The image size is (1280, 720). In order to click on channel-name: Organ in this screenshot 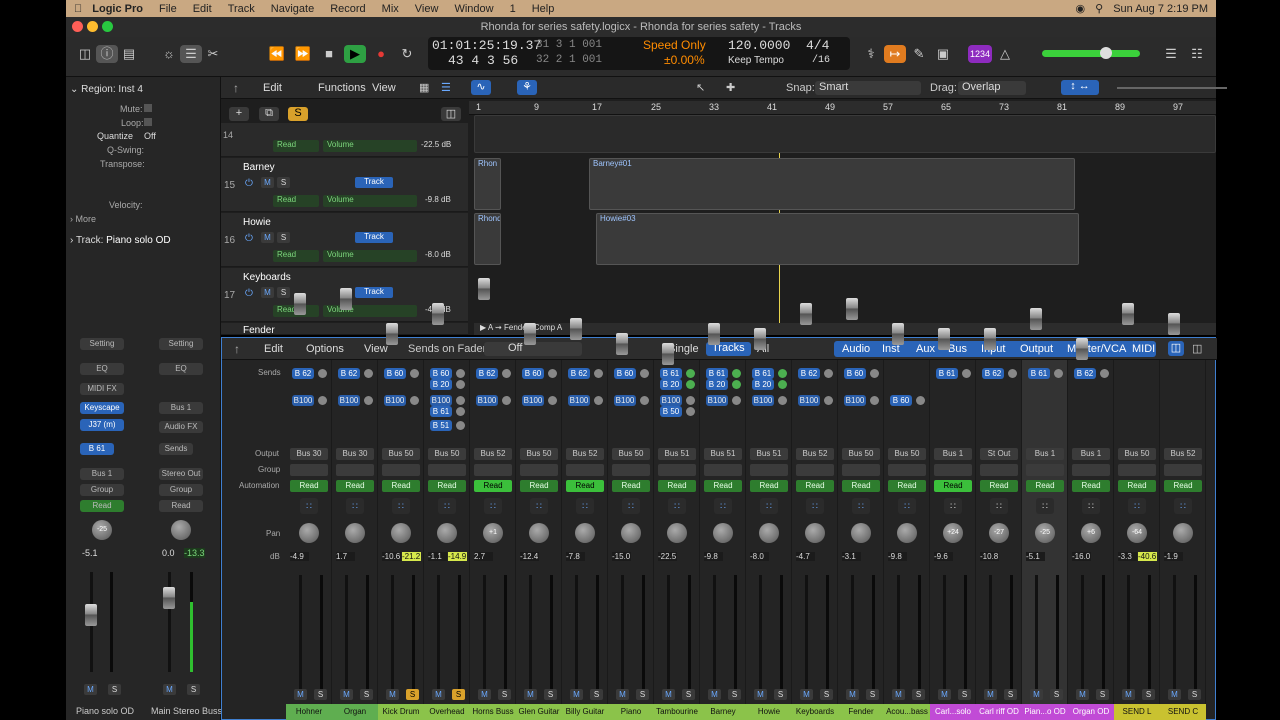, I will do `click(355, 712)`.